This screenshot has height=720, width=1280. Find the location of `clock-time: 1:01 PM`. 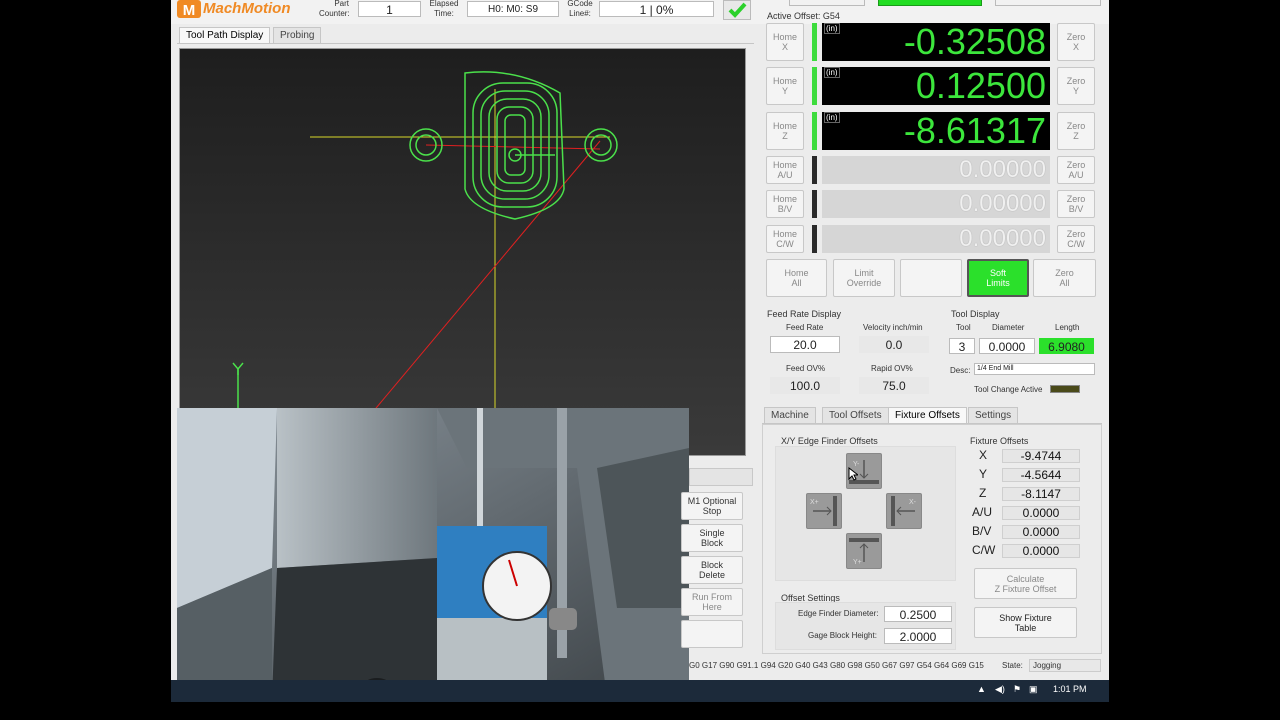

clock-time: 1:01 PM is located at coordinates (1070, 689).